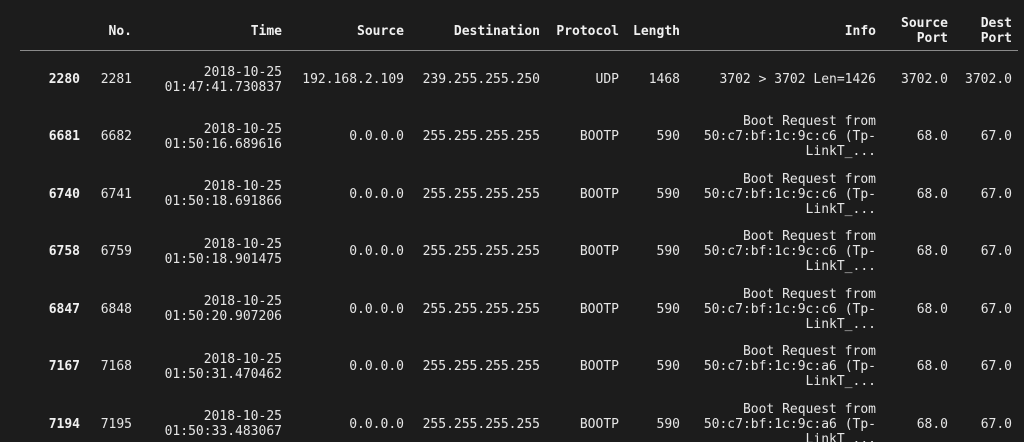 The image size is (1024, 442). What do you see at coordinates (655, 31) in the screenshot?
I see `length-header: Length` at bounding box center [655, 31].